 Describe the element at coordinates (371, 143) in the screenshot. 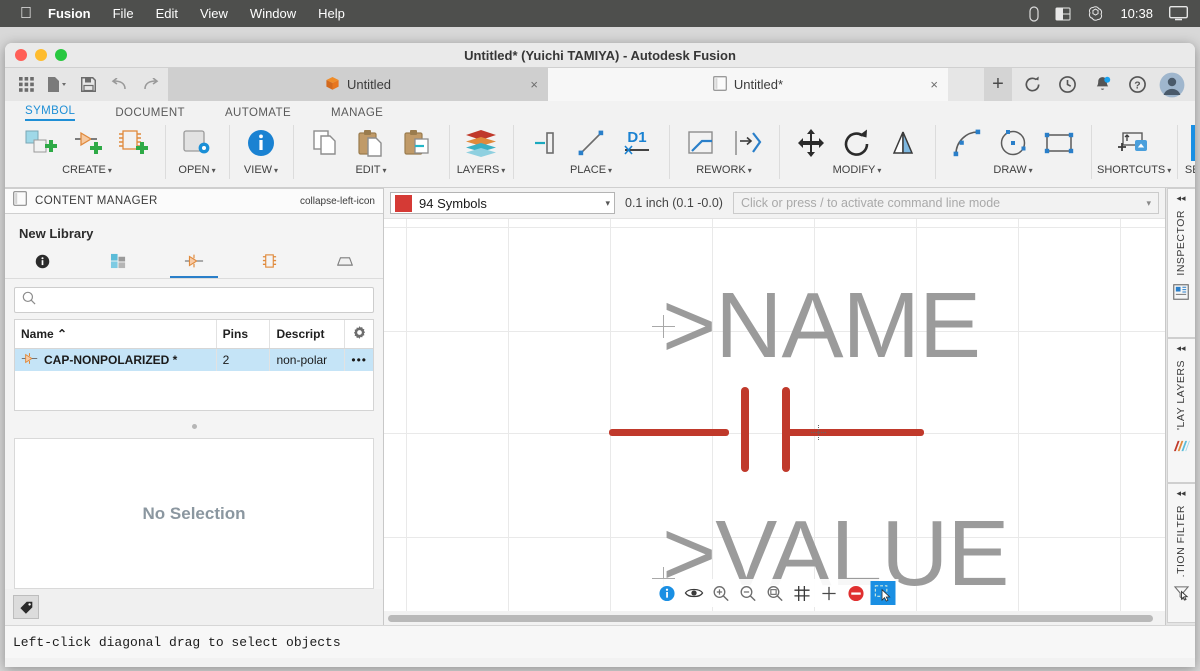

I see `paste-icon` at that location.